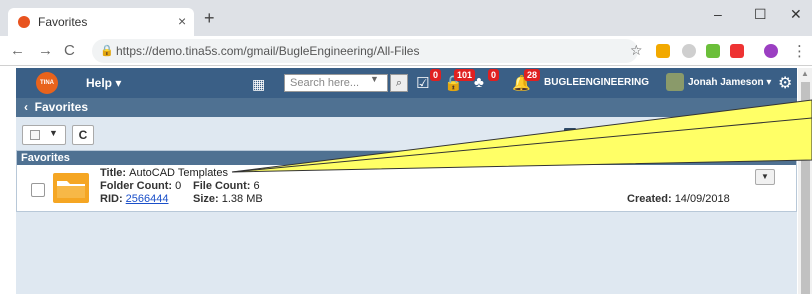 This screenshot has width=812, height=294. I want to click on org-badge: 0, so click(494, 75).